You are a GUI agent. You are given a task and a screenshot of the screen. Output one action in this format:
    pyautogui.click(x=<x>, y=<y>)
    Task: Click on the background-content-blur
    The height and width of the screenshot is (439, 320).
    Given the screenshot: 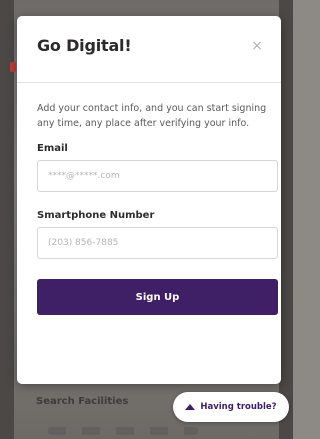 What is the action you would take?
    pyautogui.click(x=123, y=431)
    